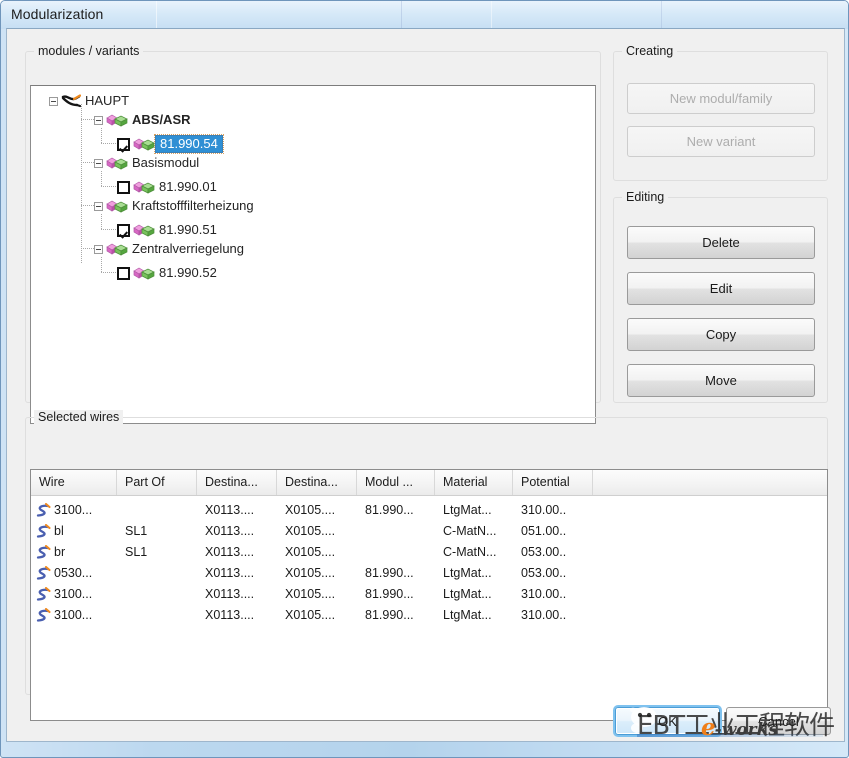 The image size is (849, 758). I want to click on collapse-icon-haupt, so click(53, 101).